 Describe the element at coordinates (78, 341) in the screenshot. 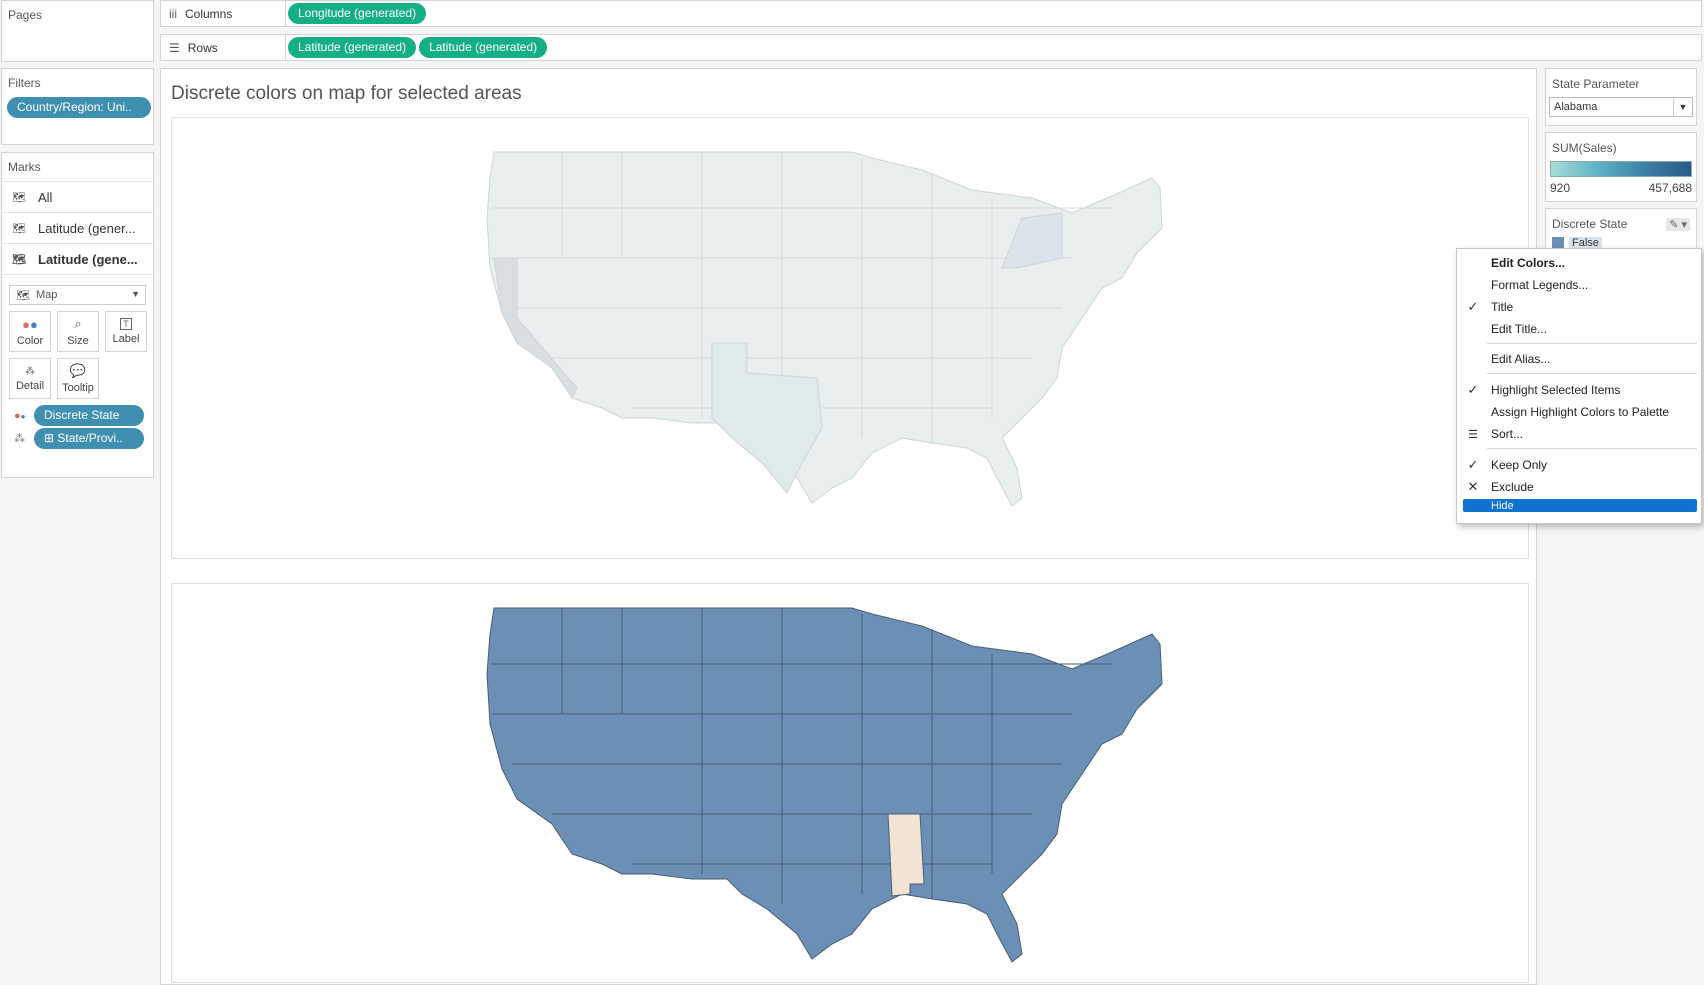

I see `size-button-label: Size` at that location.